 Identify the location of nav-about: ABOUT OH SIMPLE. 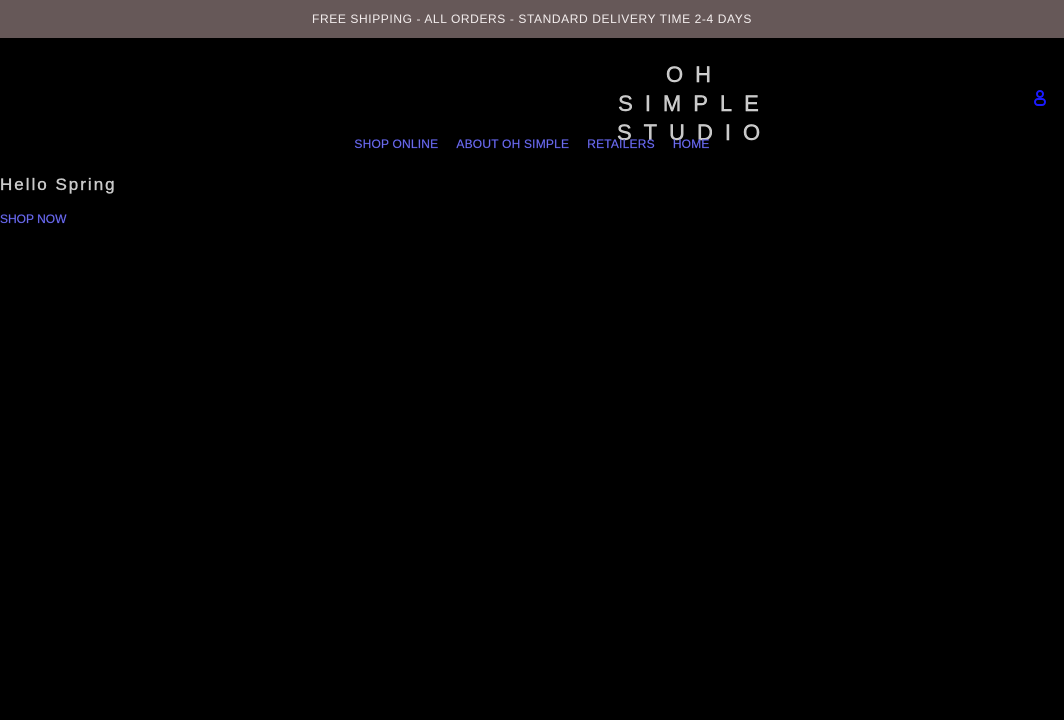
(512, 144).